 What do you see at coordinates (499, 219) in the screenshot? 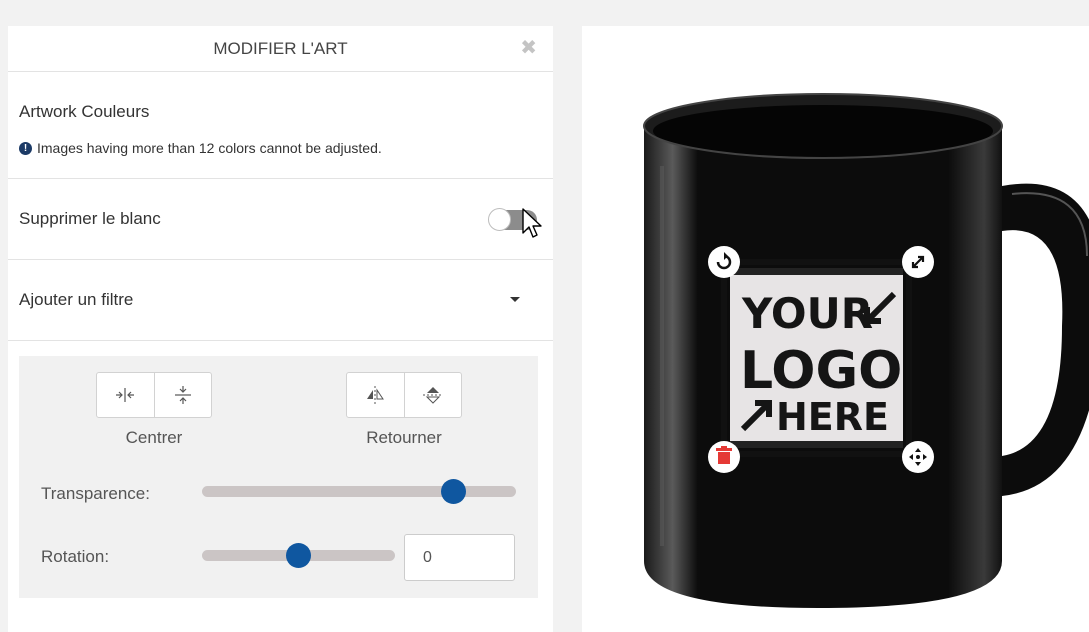
I see `toggle-knob` at bounding box center [499, 219].